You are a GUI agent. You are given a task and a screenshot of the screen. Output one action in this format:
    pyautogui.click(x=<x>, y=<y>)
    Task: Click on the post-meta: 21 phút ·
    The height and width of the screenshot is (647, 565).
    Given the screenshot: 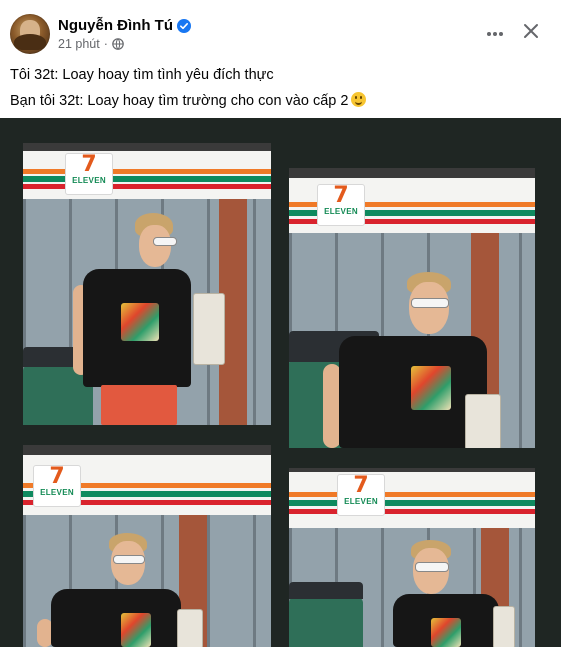 What is the action you would take?
    pyautogui.click(x=91, y=44)
    